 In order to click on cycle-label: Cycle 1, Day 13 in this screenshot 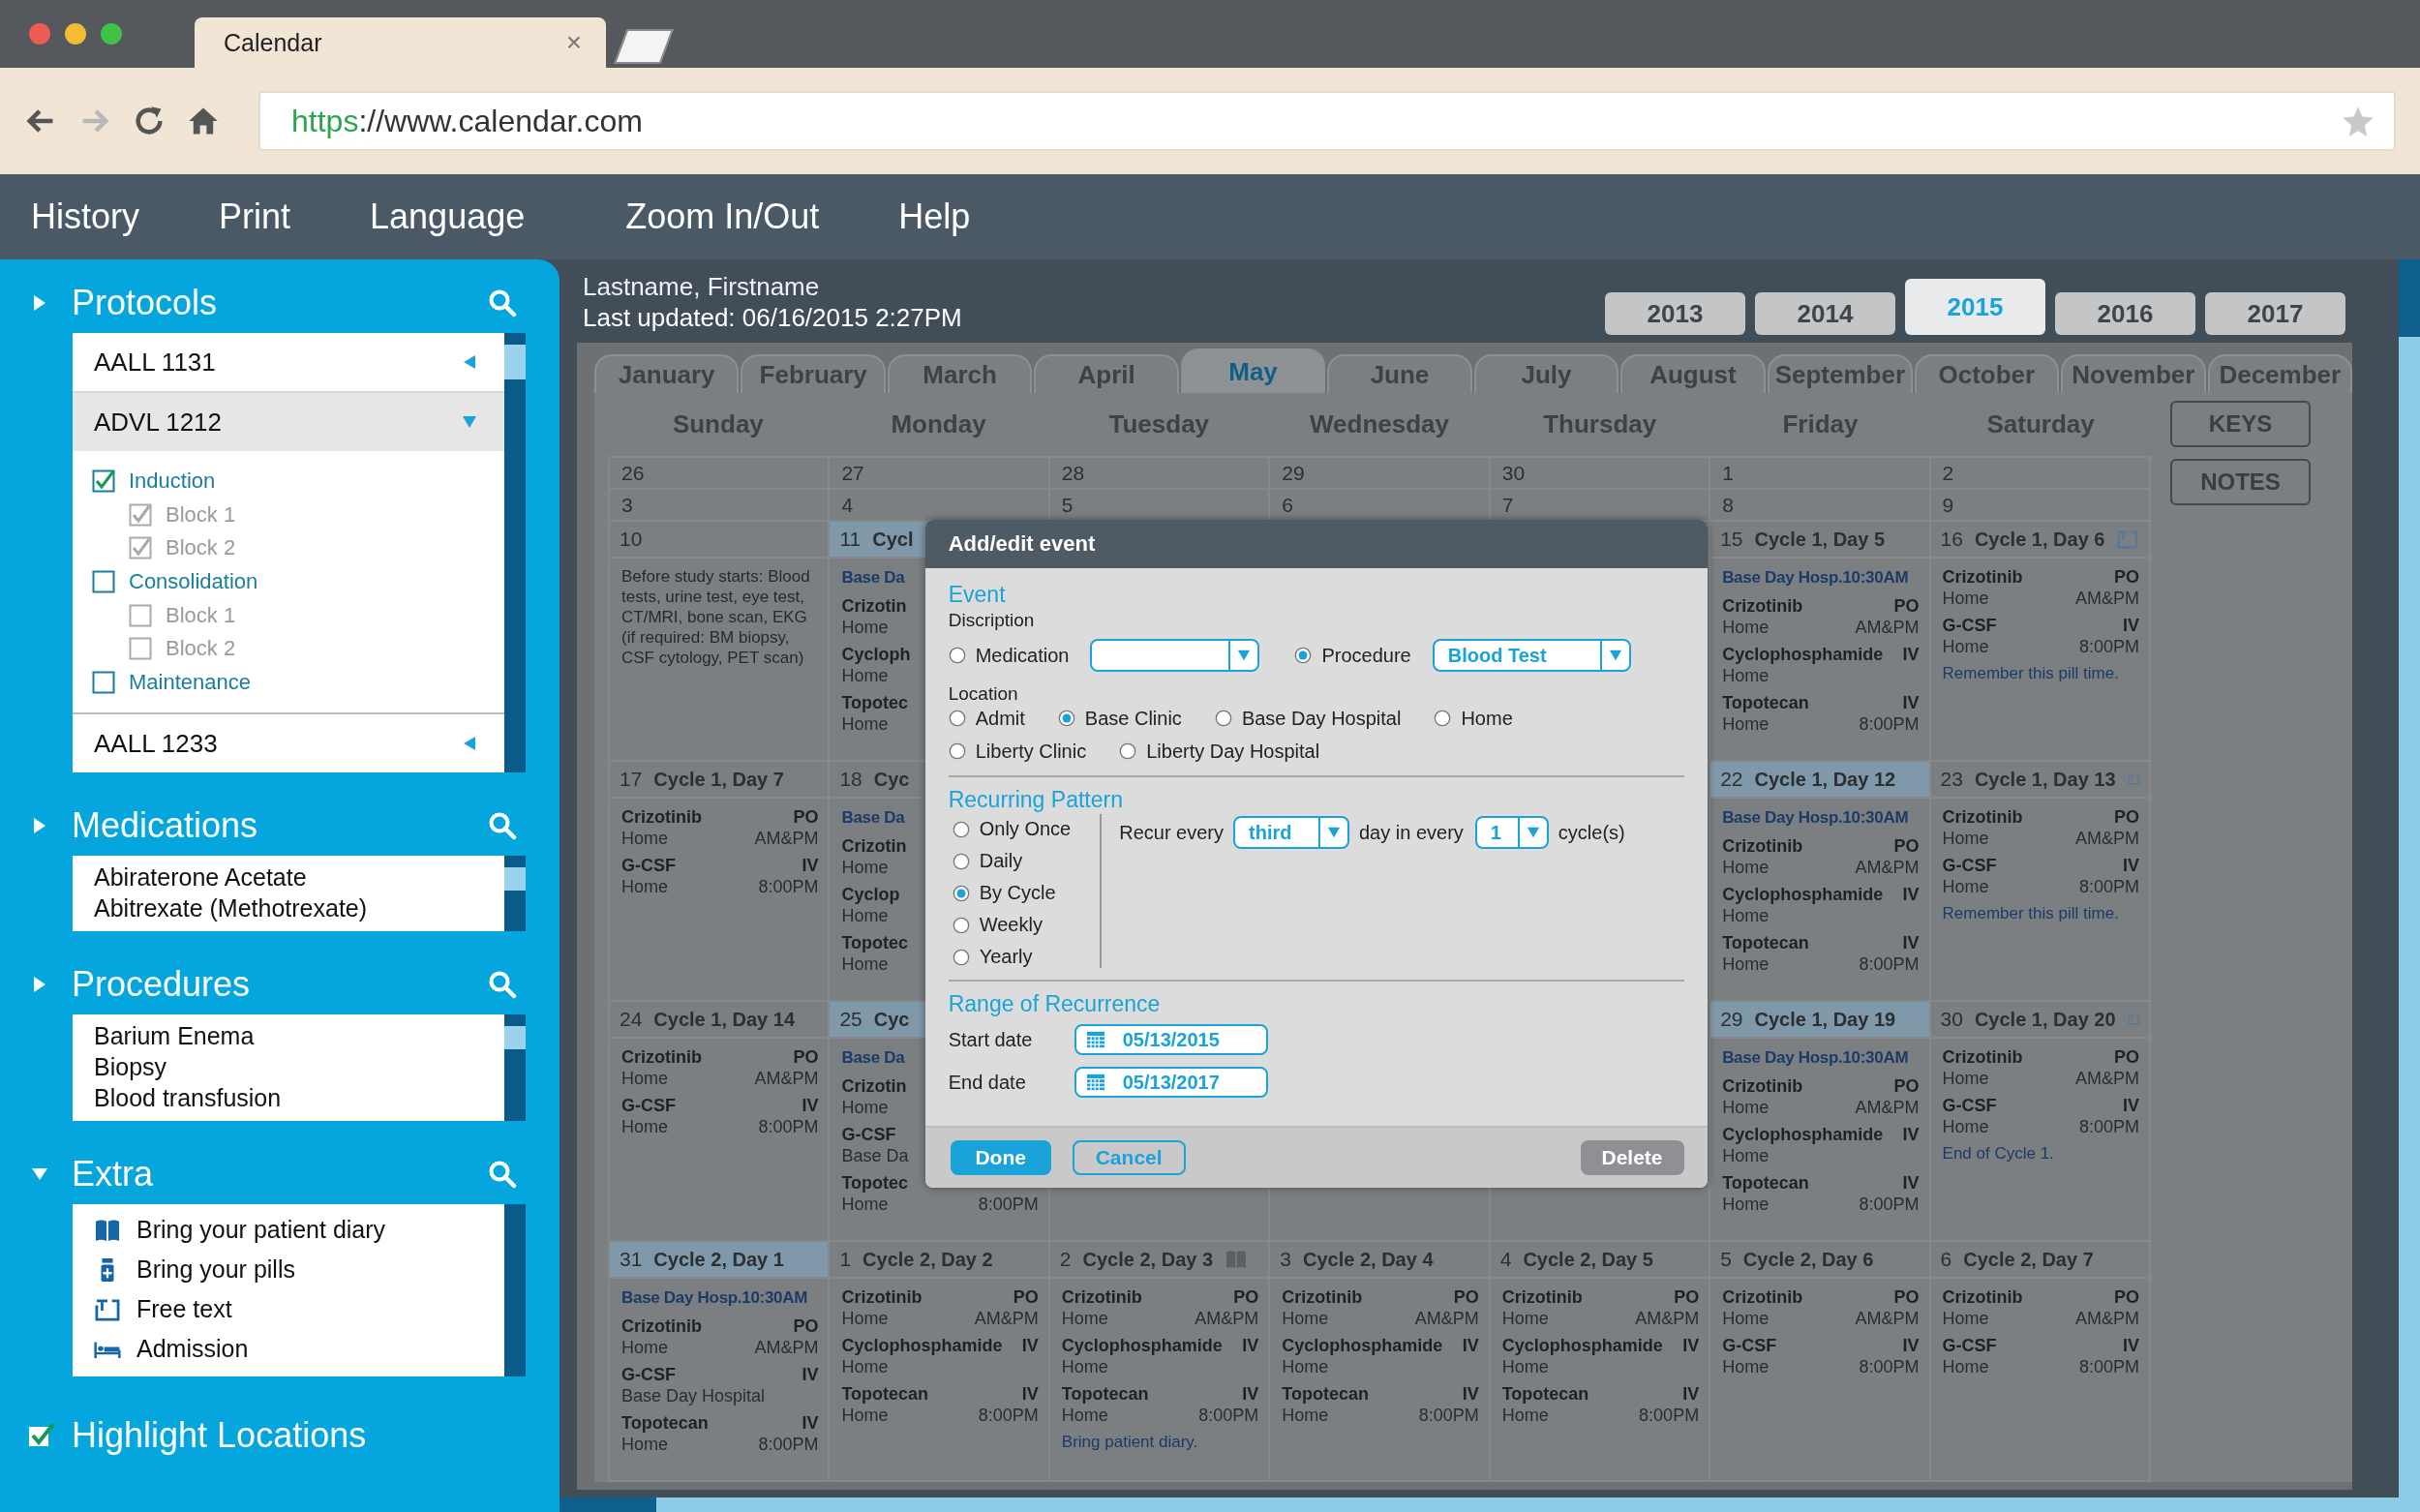, I will do `click(2045, 779)`.